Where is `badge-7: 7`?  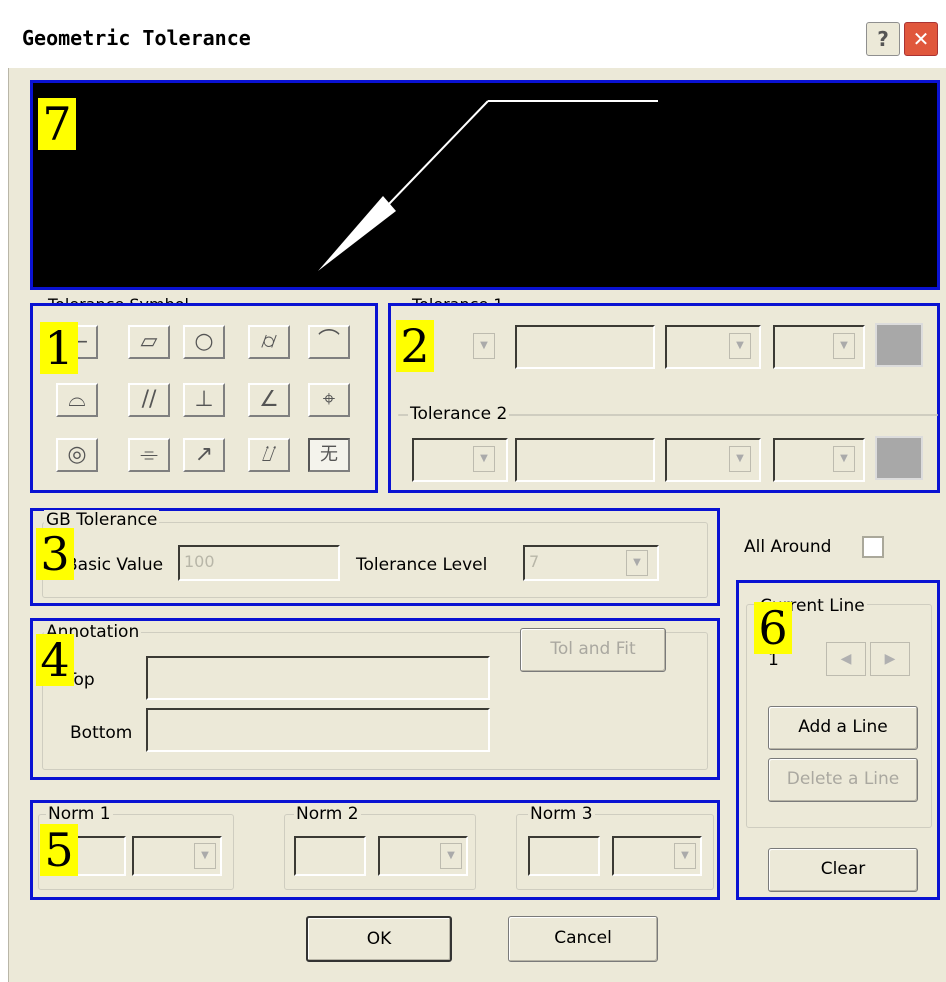 badge-7: 7 is located at coordinates (57, 124).